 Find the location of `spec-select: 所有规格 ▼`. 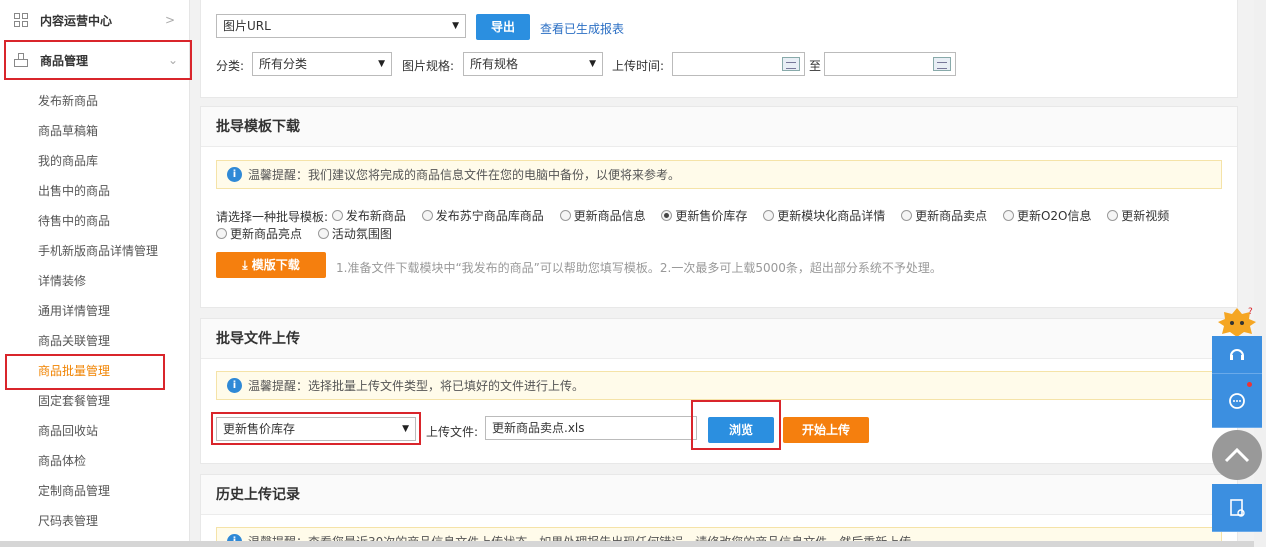

spec-select: 所有规格 ▼ is located at coordinates (533, 64).